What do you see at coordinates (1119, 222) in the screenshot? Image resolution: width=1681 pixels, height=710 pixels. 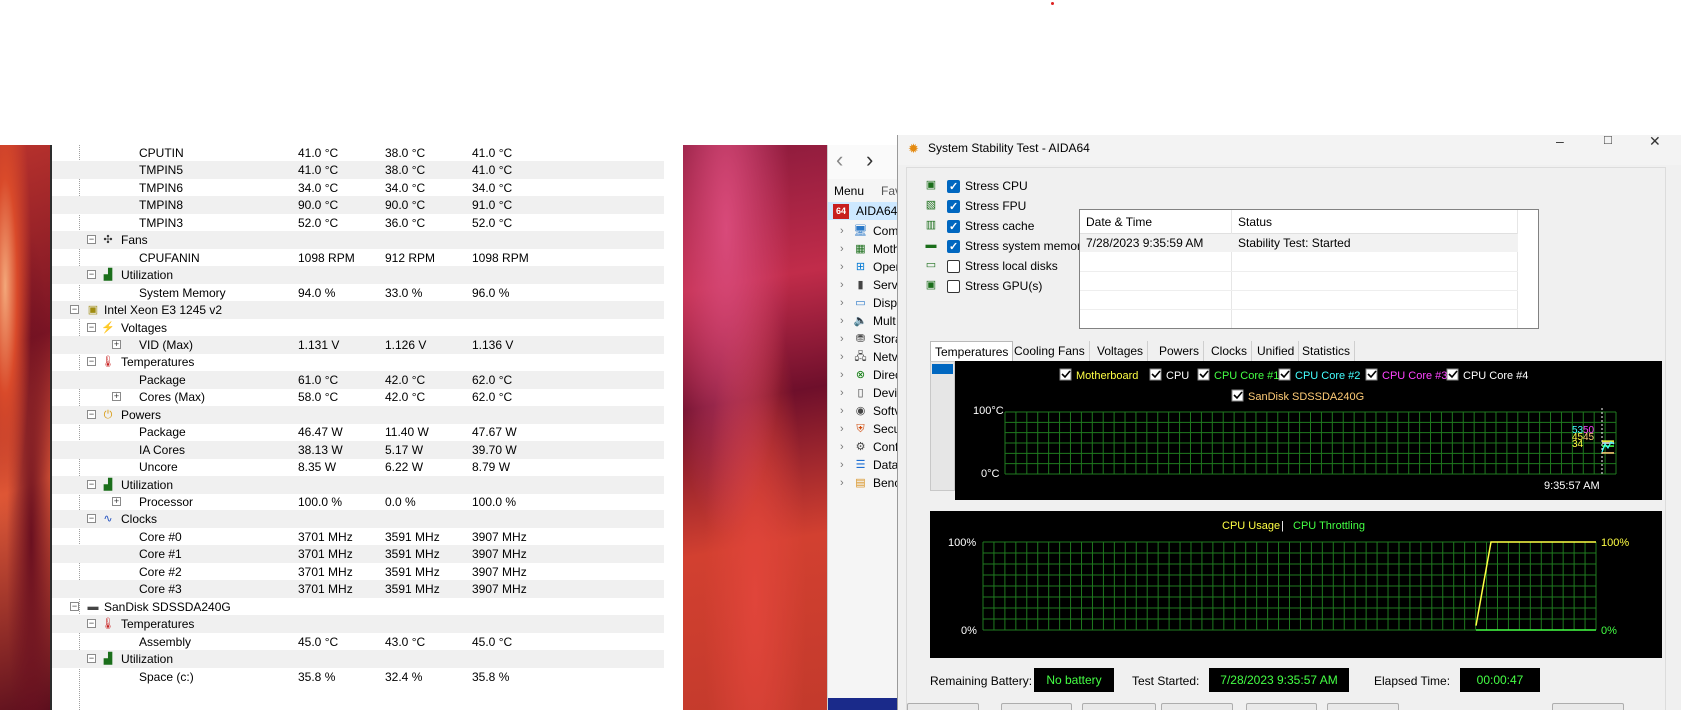 I see `col-date-time: Date & Time` at bounding box center [1119, 222].